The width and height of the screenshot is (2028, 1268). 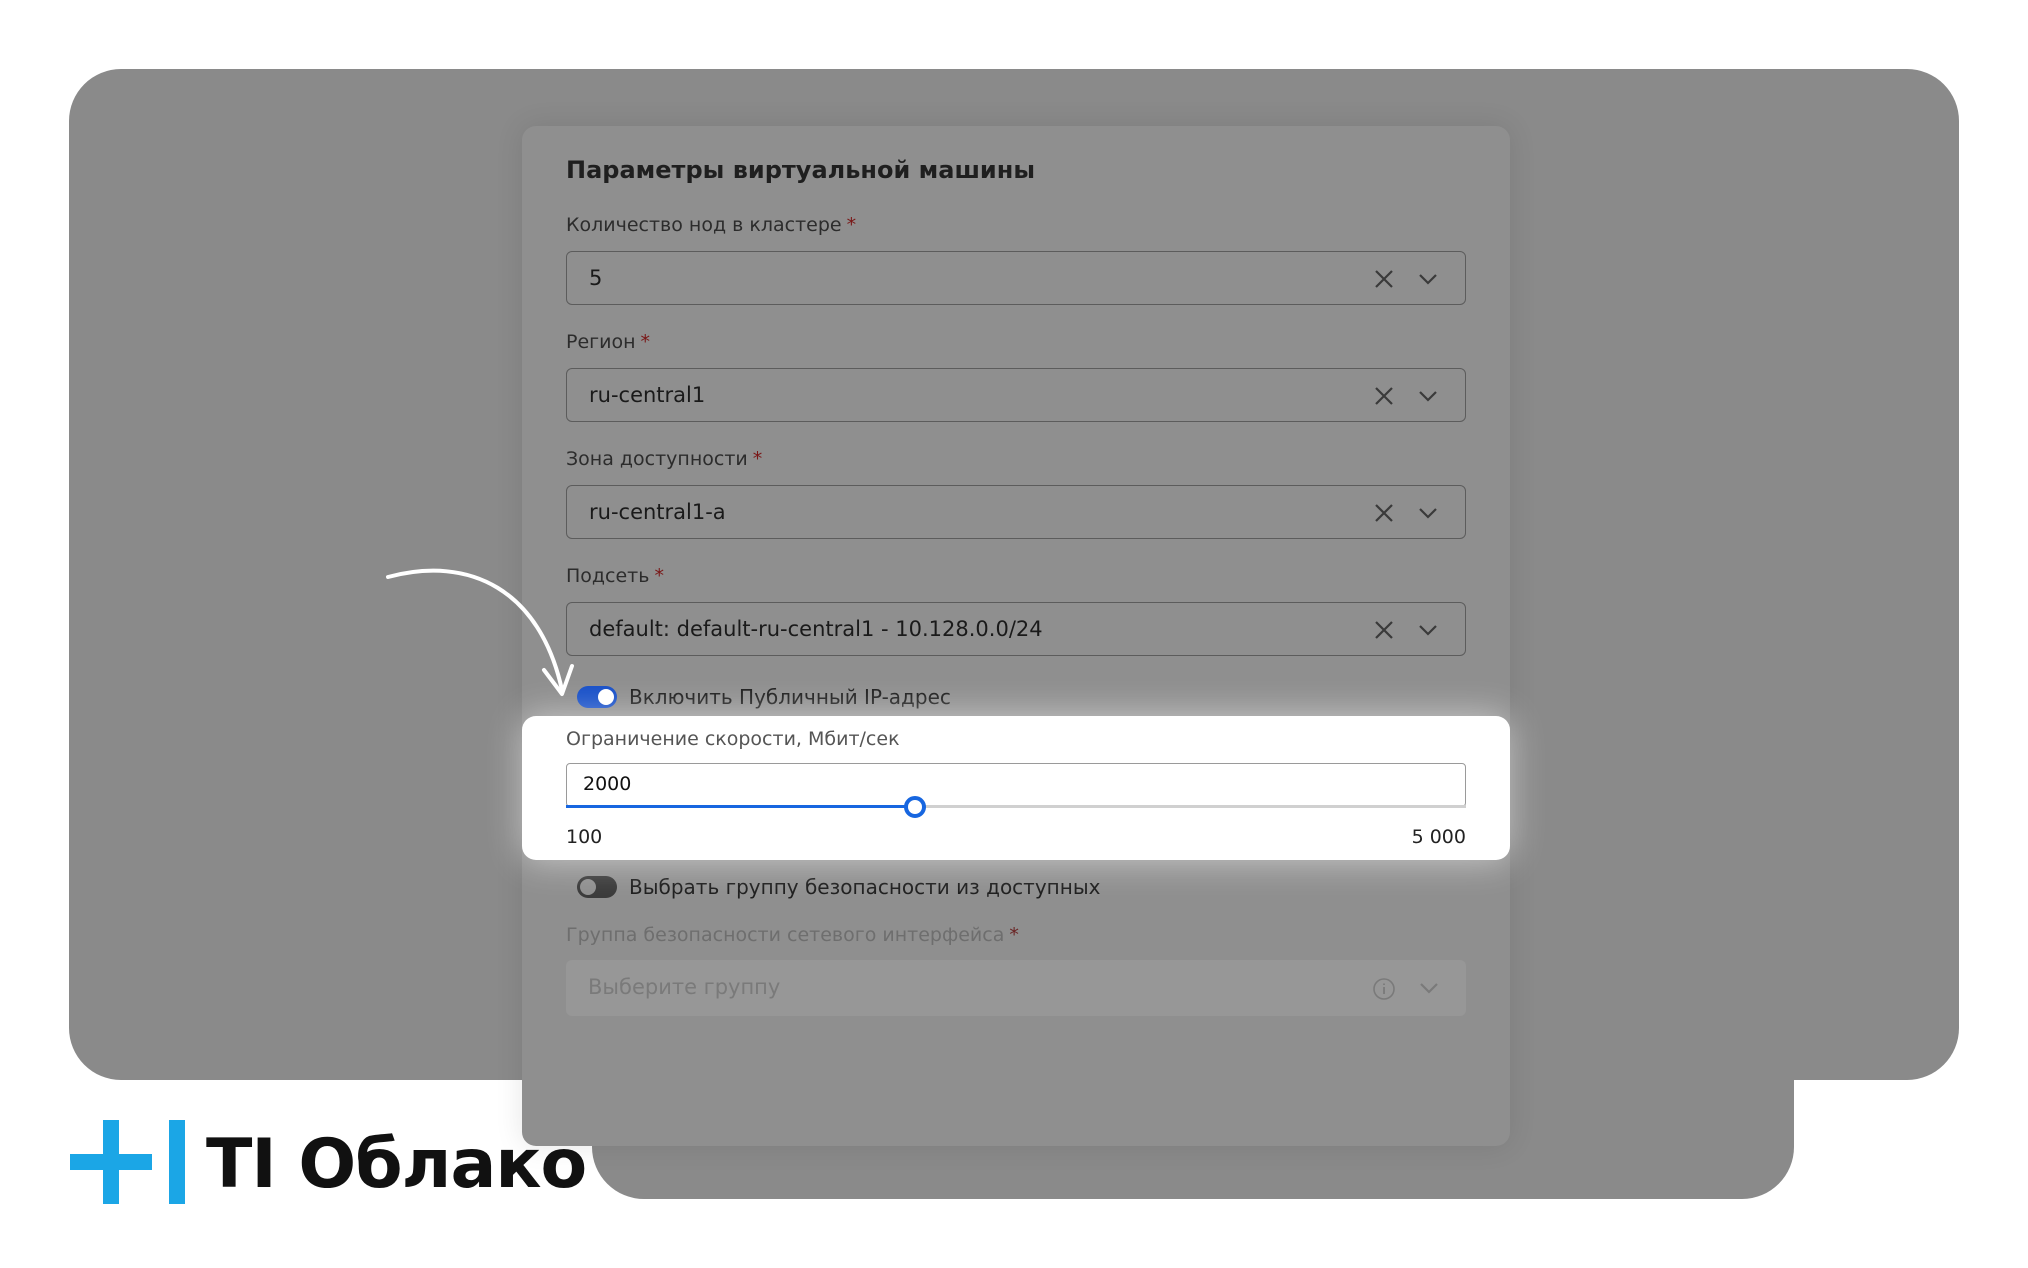 What do you see at coordinates (1016, 807) in the screenshot?
I see `speed-limit-slider` at bounding box center [1016, 807].